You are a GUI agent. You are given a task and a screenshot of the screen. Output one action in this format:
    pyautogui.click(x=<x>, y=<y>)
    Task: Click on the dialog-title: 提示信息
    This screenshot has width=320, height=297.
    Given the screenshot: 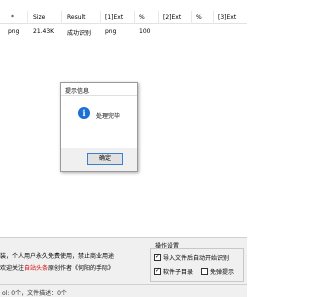 What is the action you would take?
    pyautogui.click(x=77, y=91)
    